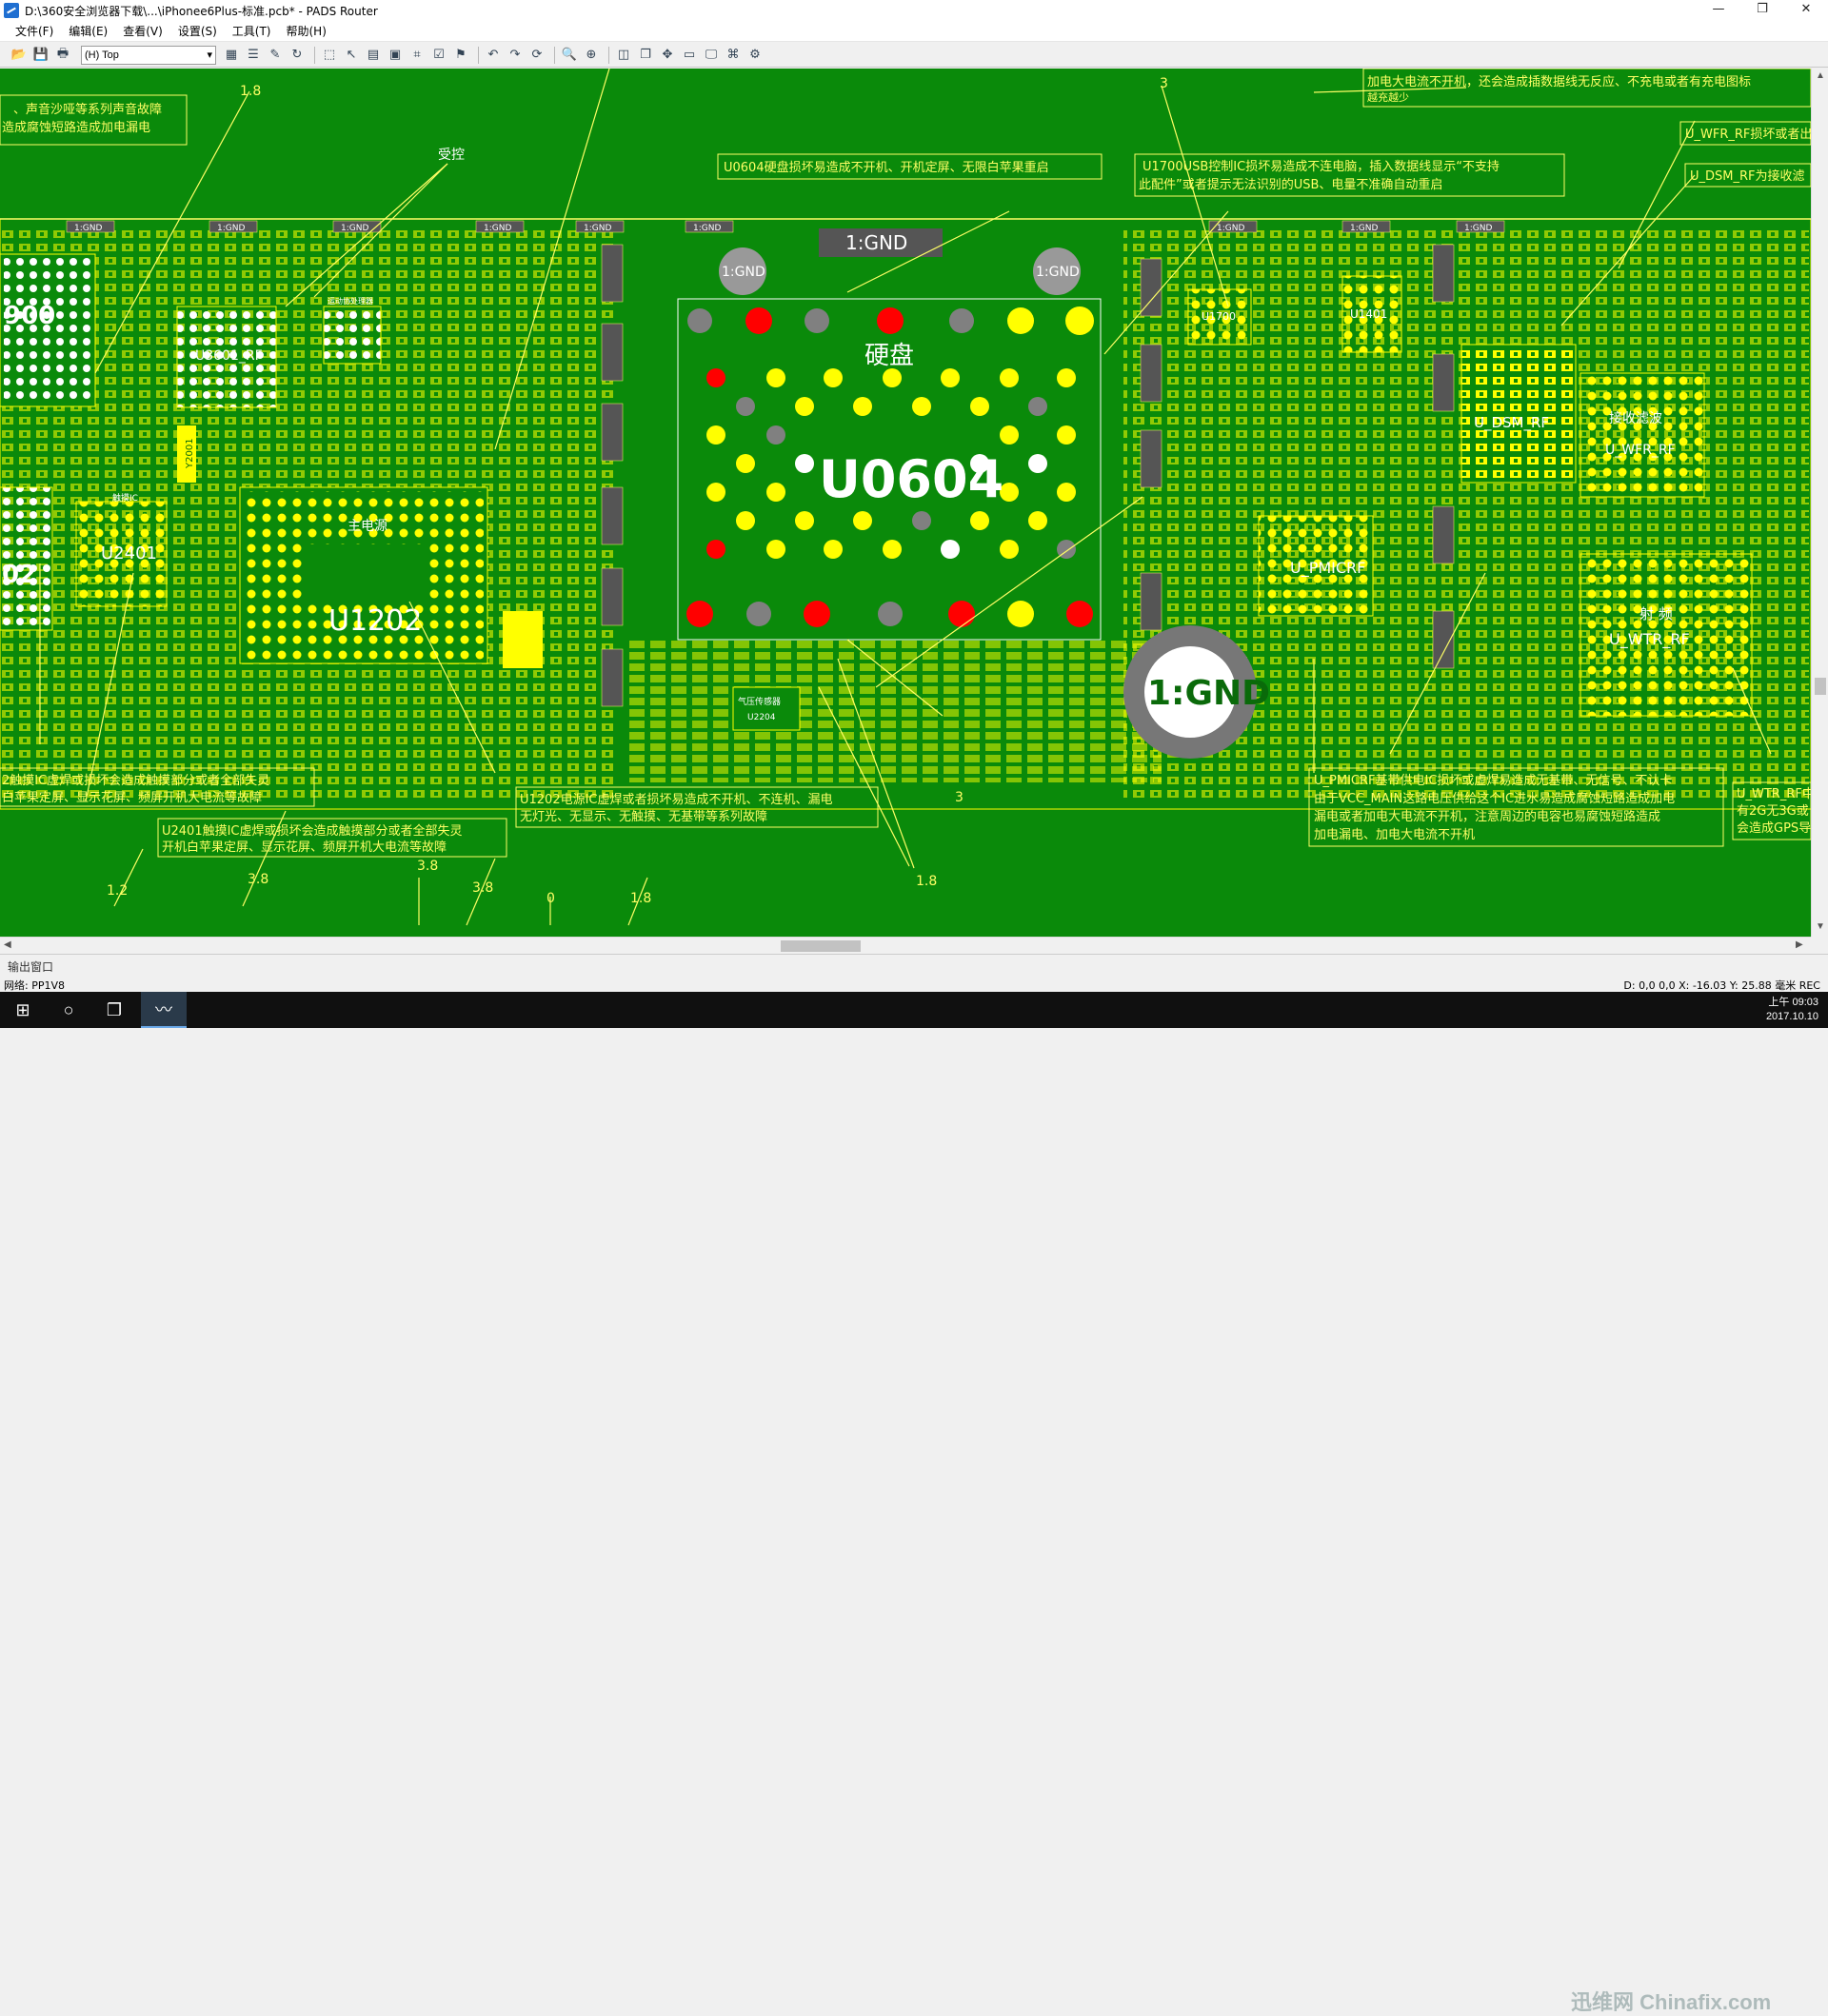 The height and width of the screenshot is (2016, 1828). Describe the element at coordinates (1774, 829) in the screenshot. I see `svg-text: 会造成GPS导` at that location.